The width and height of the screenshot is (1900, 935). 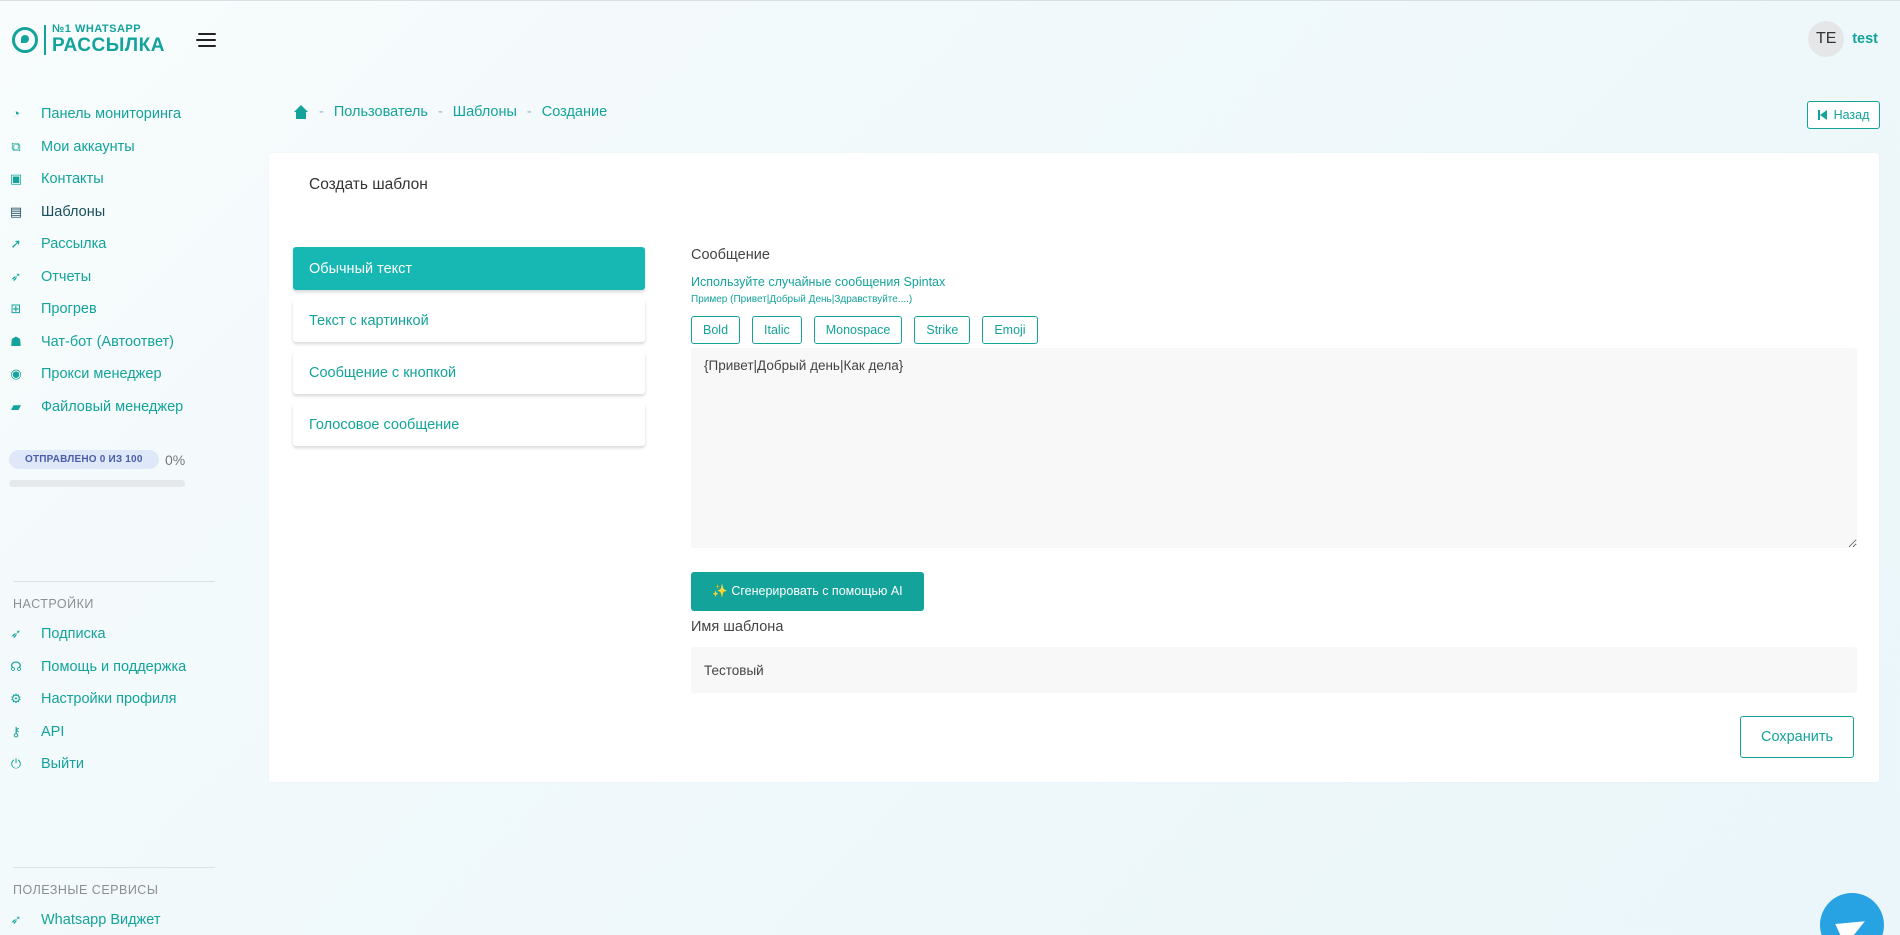 I want to click on power-icon: ⏻, so click(x=16, y=764).